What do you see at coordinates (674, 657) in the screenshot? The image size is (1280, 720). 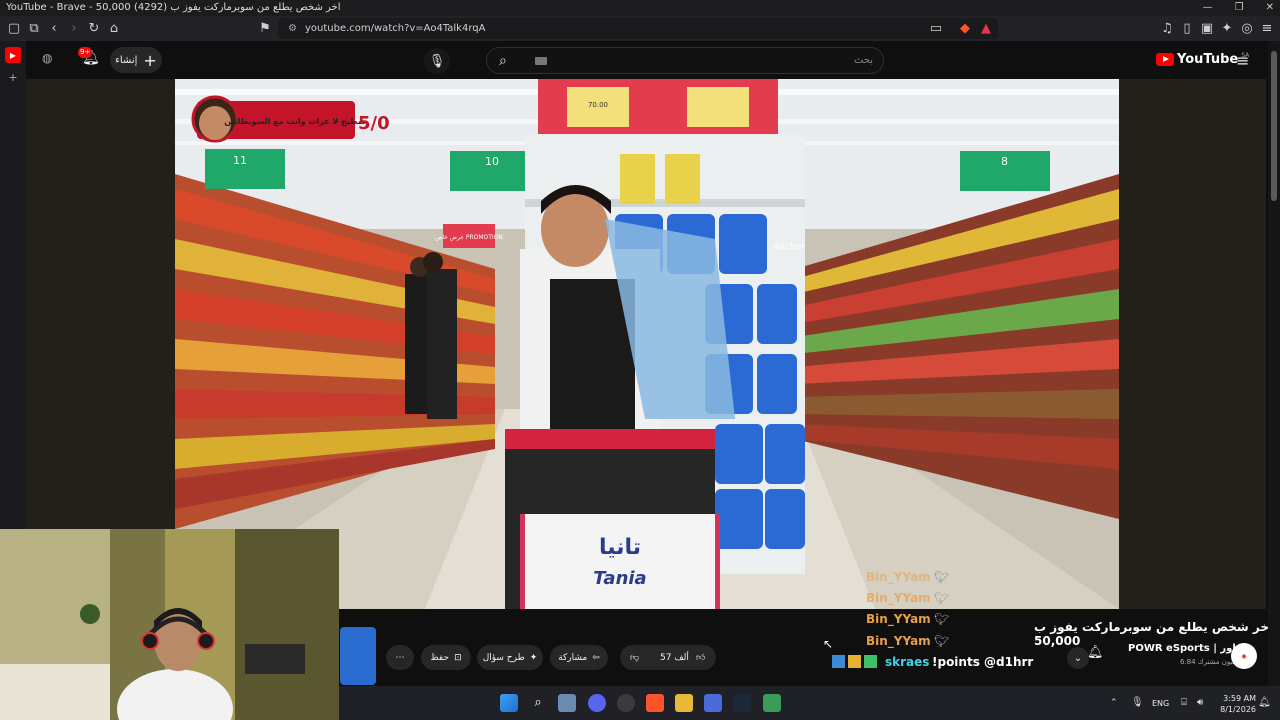 I see `like-count: 57 ألف` at bounding box center [674, 657].